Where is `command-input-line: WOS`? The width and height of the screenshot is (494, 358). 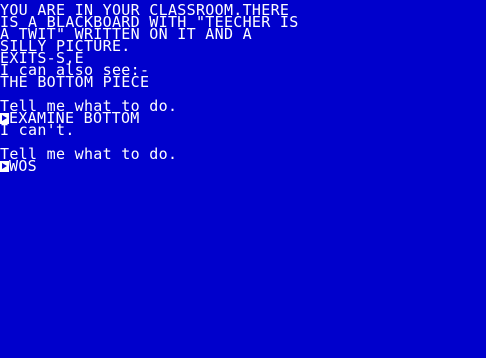
command-input-line: WOS is located at coordinates (18, 166).